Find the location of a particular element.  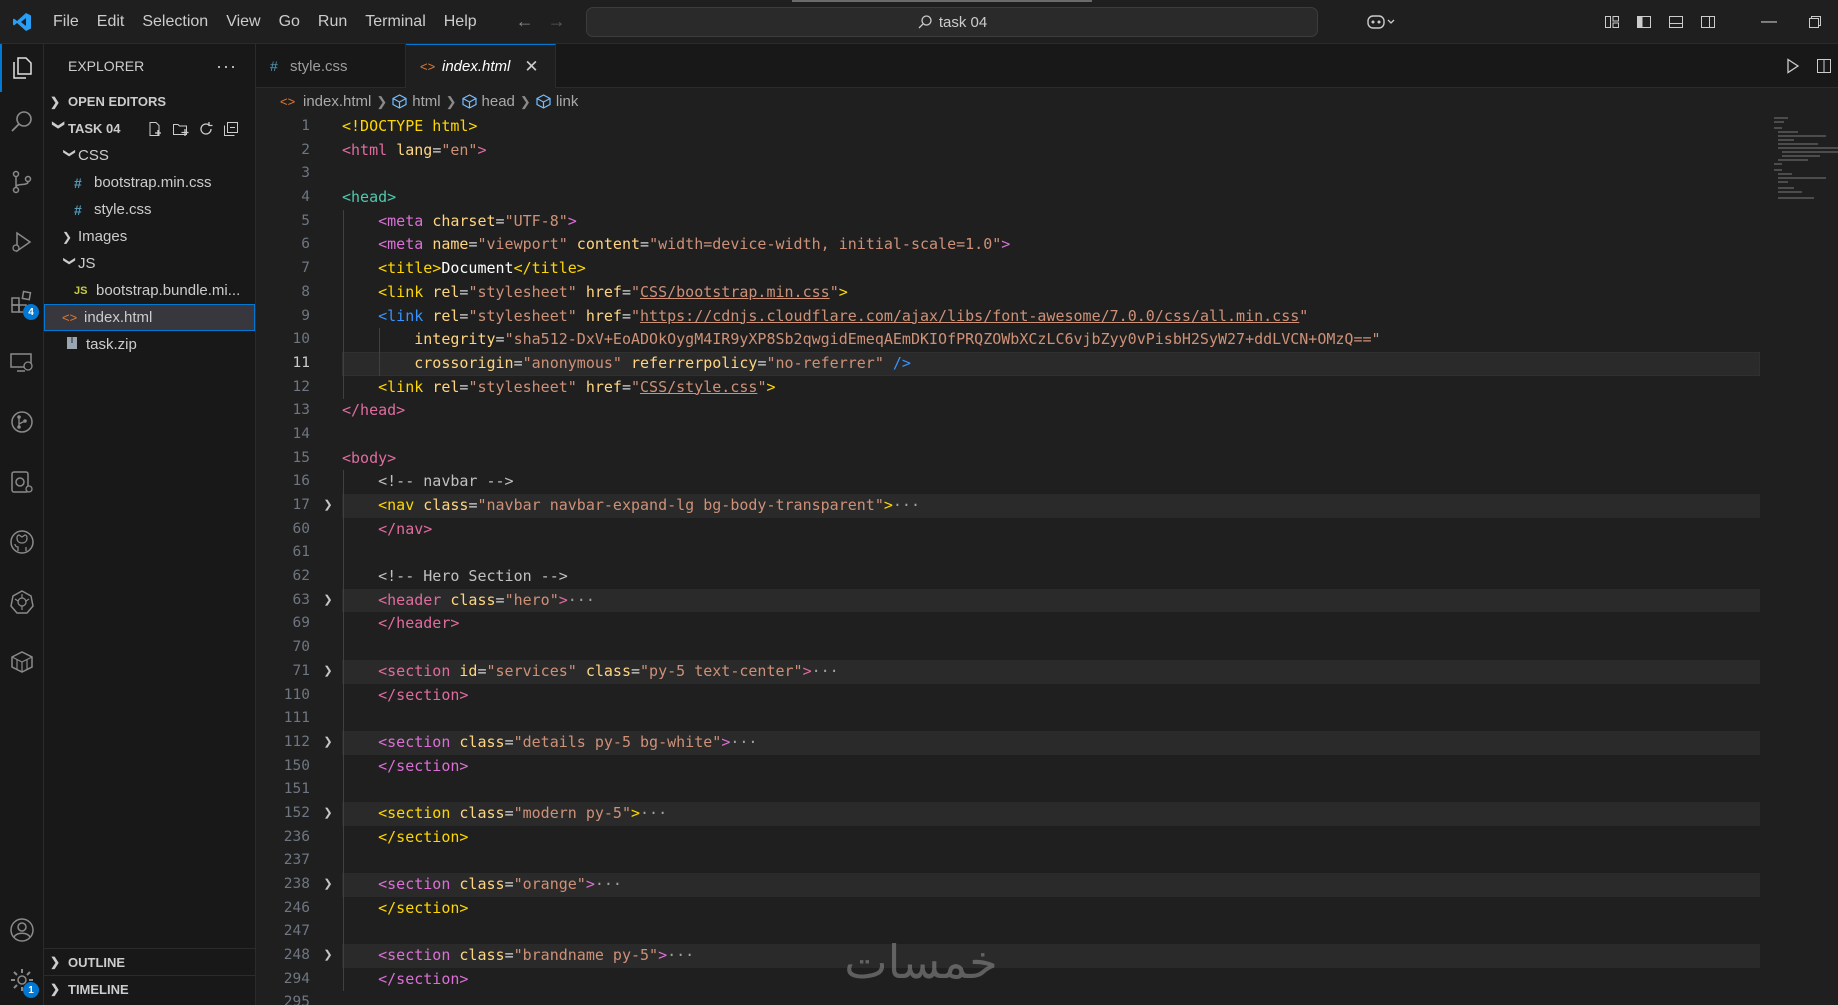

file-style-css: # style.css is located at coordinates (149, 209).